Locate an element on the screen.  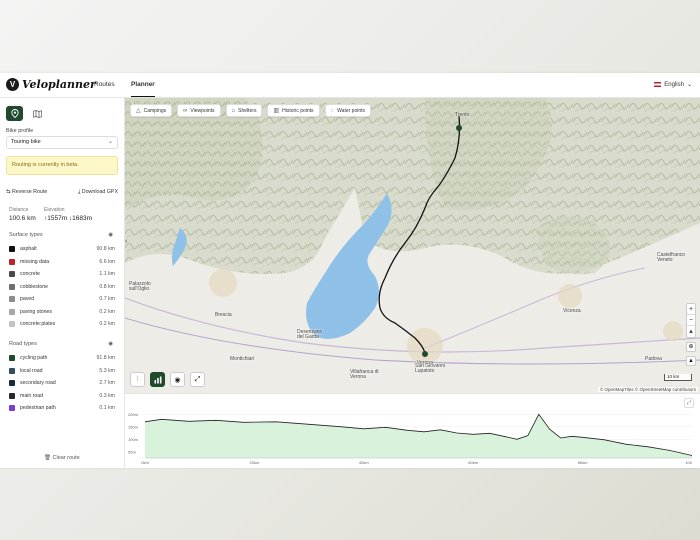
compass-button: ▴ is located at coordinates (691, 331).